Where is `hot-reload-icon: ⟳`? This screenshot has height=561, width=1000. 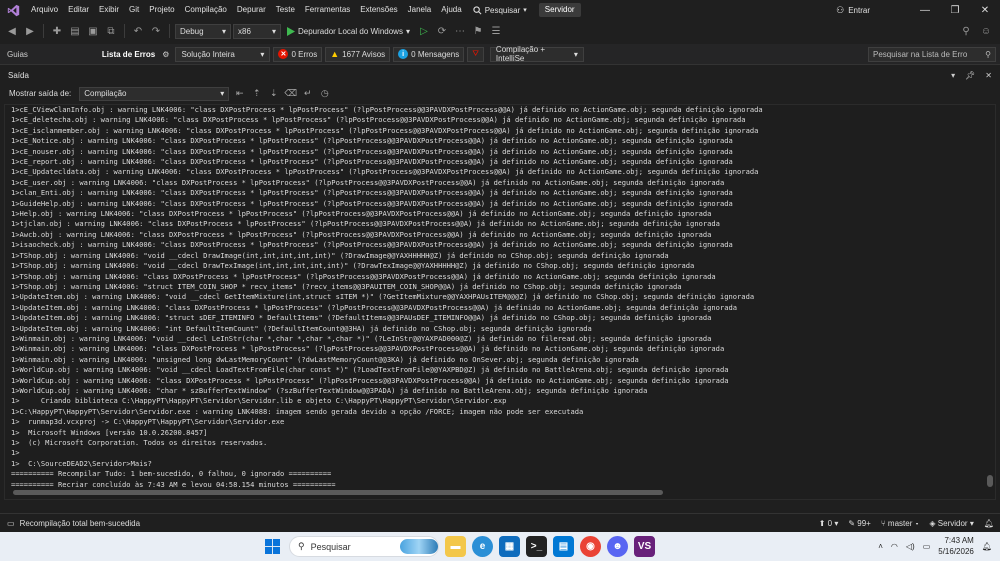
hot-reload-icon: ⟳ is located at coordinates (442, 31).